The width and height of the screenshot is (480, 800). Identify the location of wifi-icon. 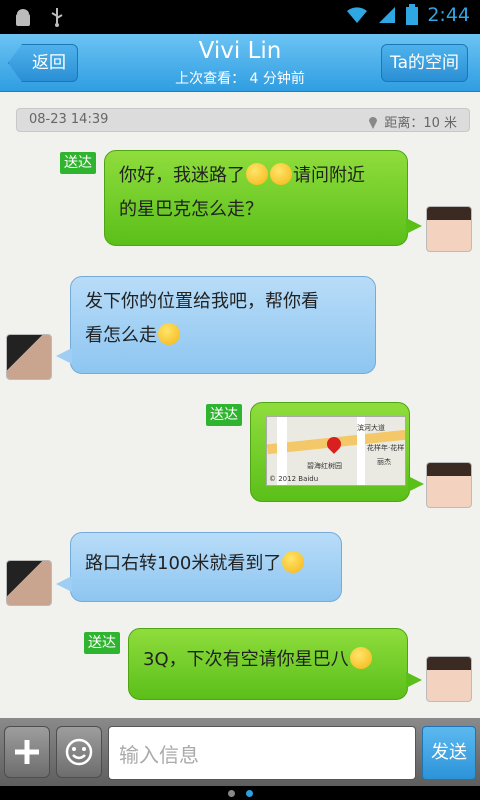
(357, 15).